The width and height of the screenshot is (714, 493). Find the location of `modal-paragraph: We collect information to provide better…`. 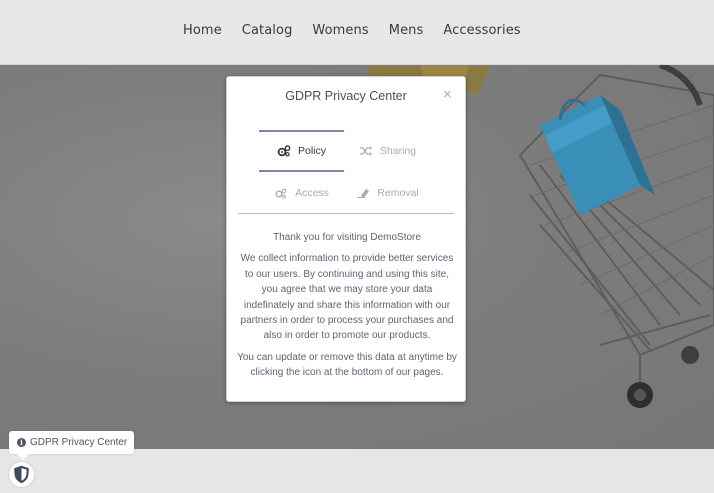

modal-paragraph: We collect information to provide better… is located at coordinates (347, 297).